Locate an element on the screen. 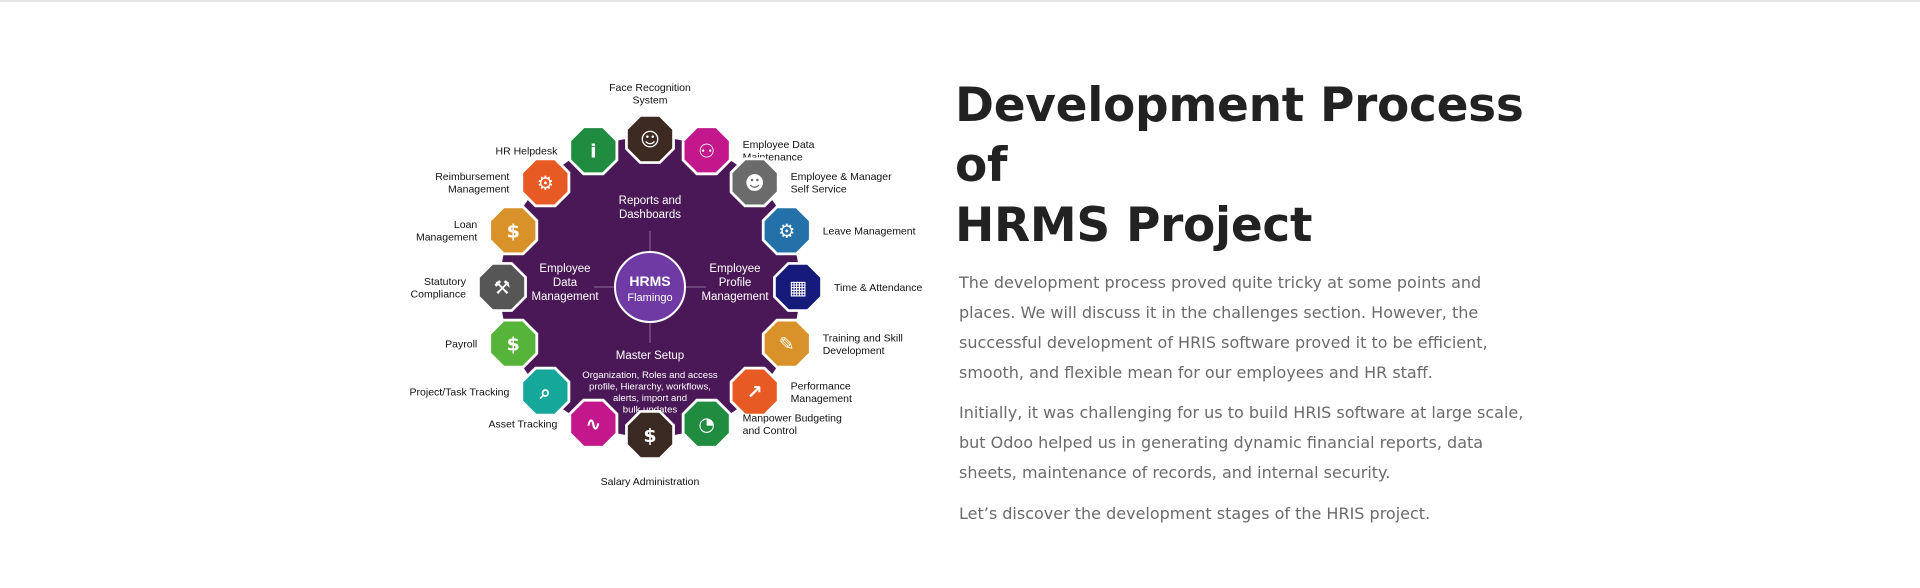 The width and height of the screenshot is (1920, 588). module-label: Asset Tracking is located at coordinates (522, 425).